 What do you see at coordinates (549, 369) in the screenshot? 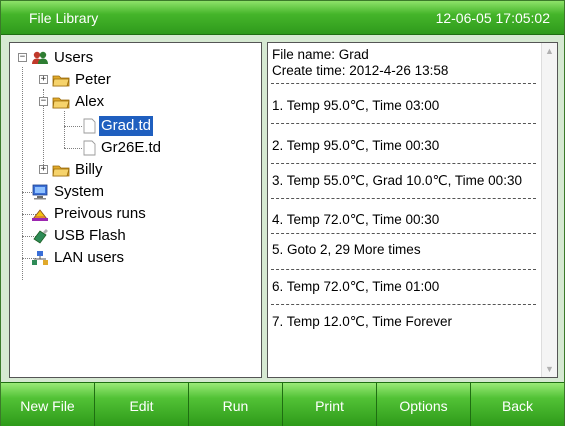
I see `scroll-down-icon: ▼` at bounding box center [549, 369].